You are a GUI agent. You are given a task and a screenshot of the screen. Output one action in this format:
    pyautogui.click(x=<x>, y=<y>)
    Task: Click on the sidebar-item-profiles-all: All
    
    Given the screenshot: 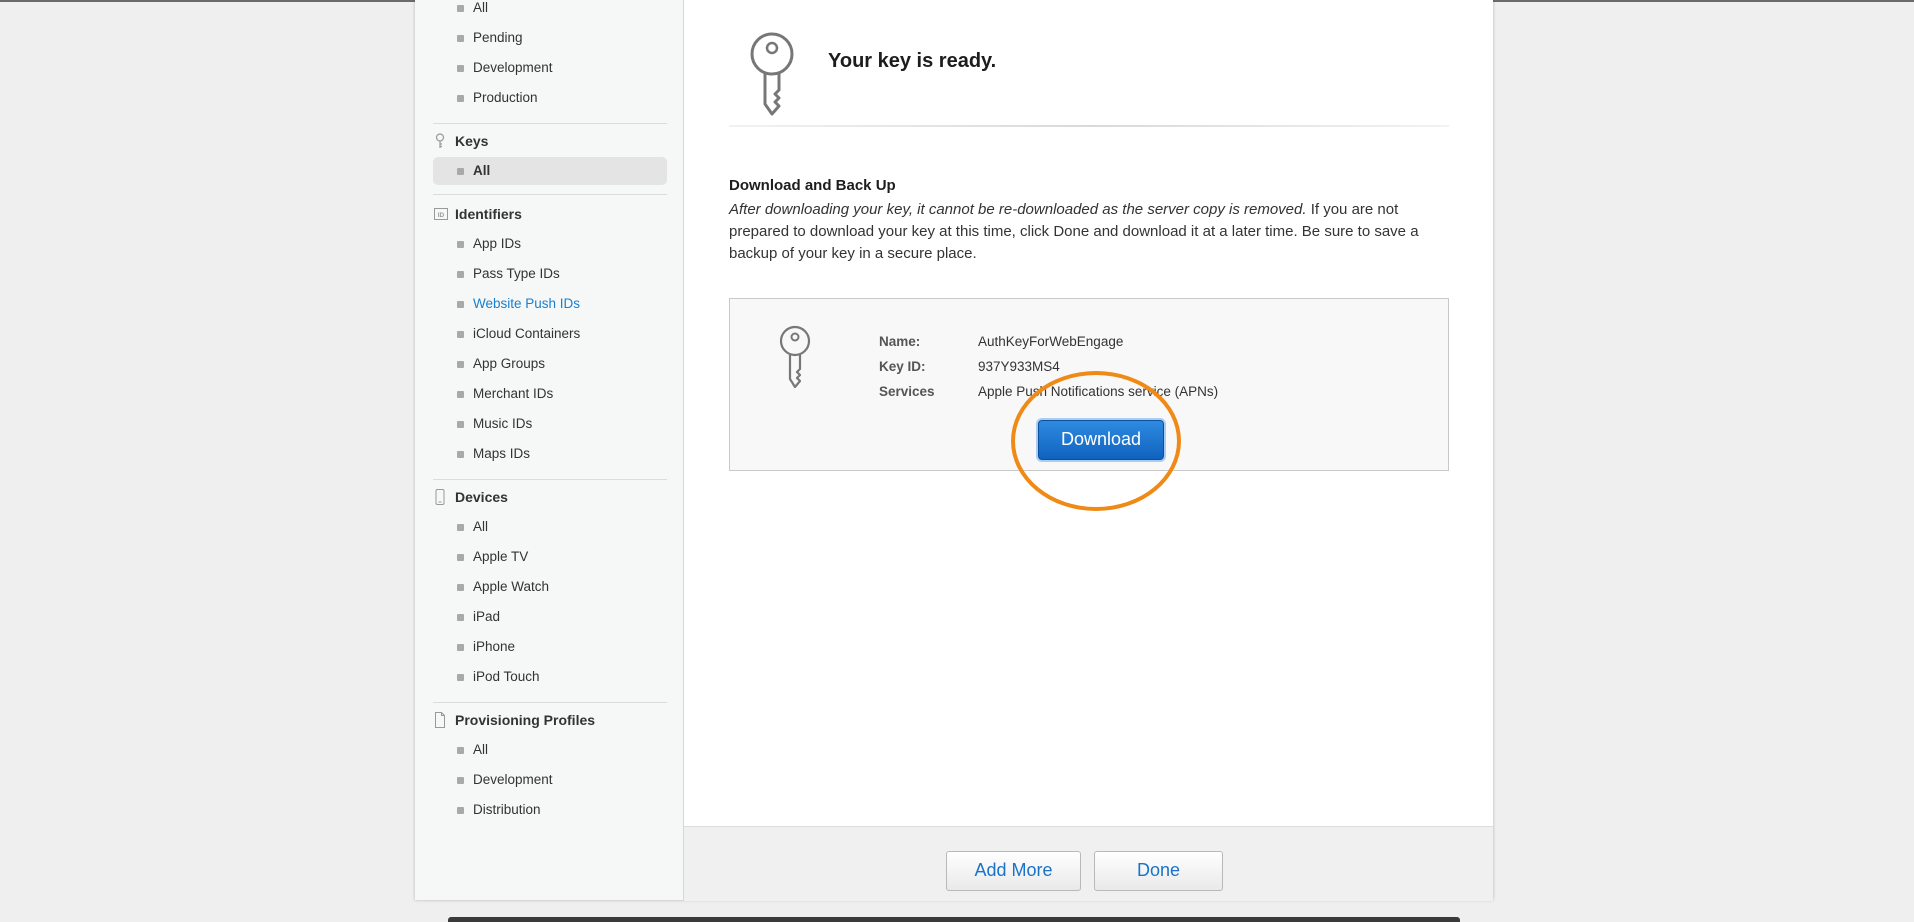 What is the action you would take?
    pyautogui.click(x=550, y=750)
    